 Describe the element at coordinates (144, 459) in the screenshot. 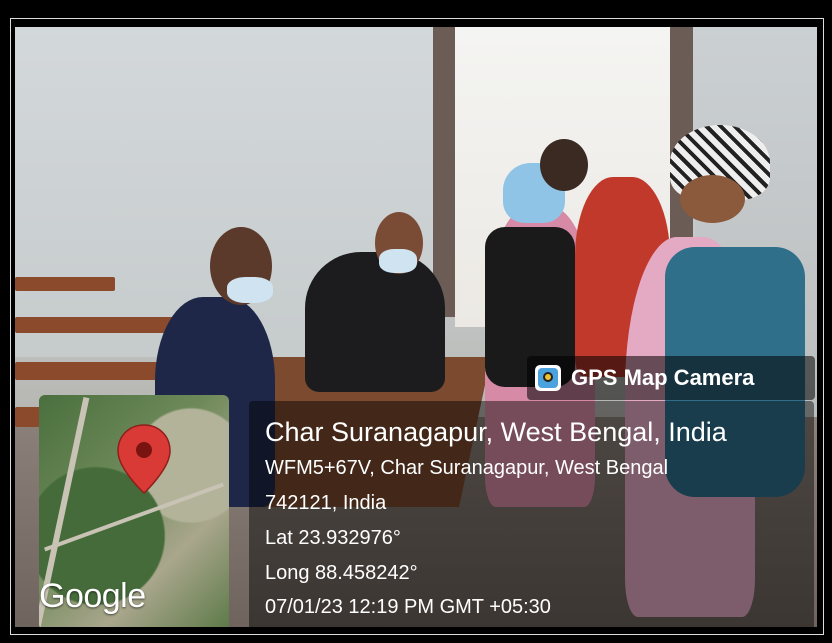

I see `location-pin-icon` at that location.